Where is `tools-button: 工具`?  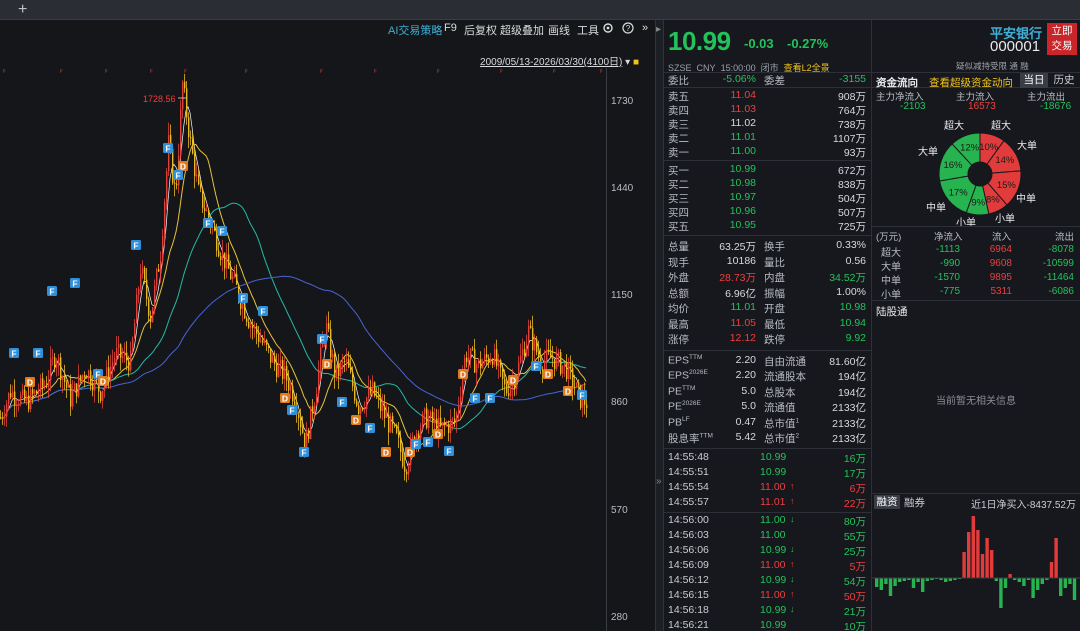 tools-button: 工具 is located at coordinates (588, 30).